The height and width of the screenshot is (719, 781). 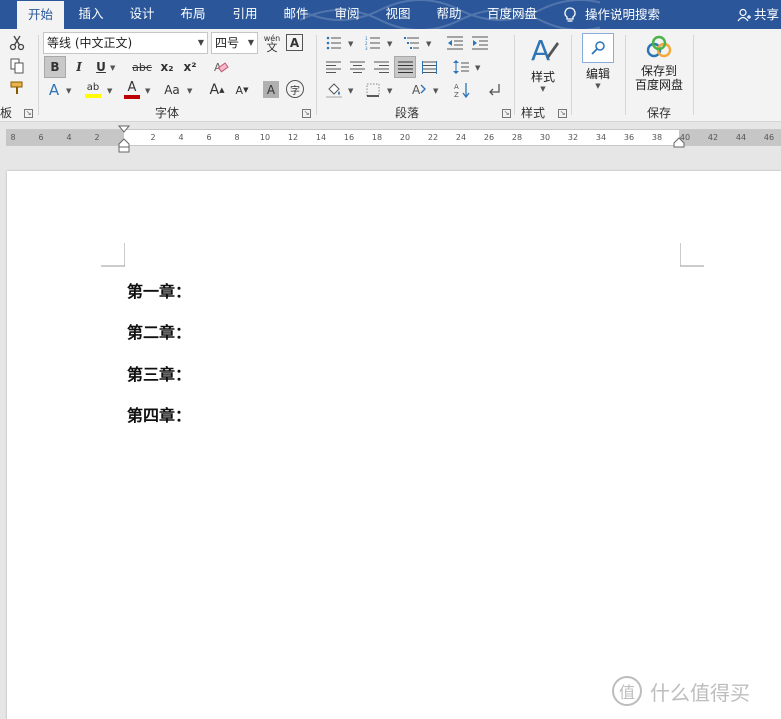 I want to click on align-left-icon, so click(x=333, y=67).